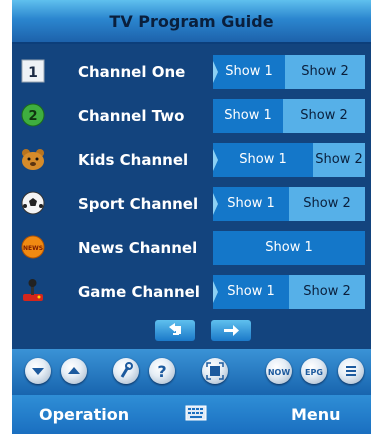  I want to click on chevron-down-icon, so click(38, 371).